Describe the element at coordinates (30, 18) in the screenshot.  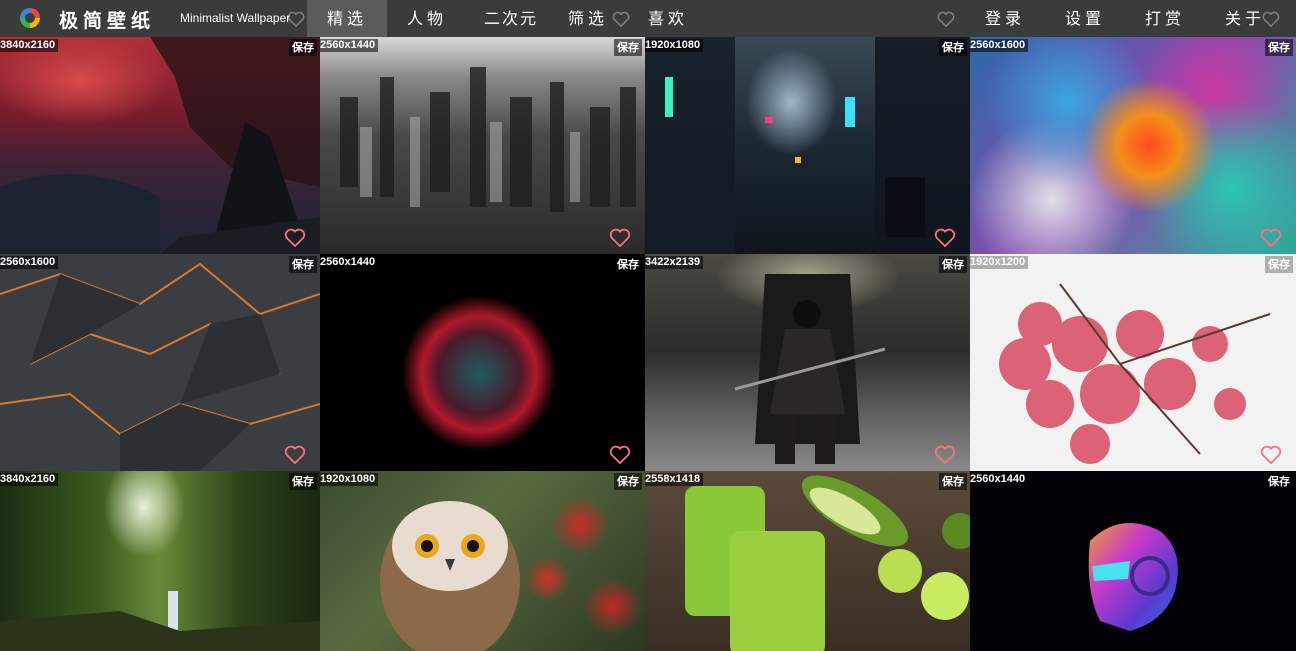
I see `wallpaper-logo-icon` at that location.